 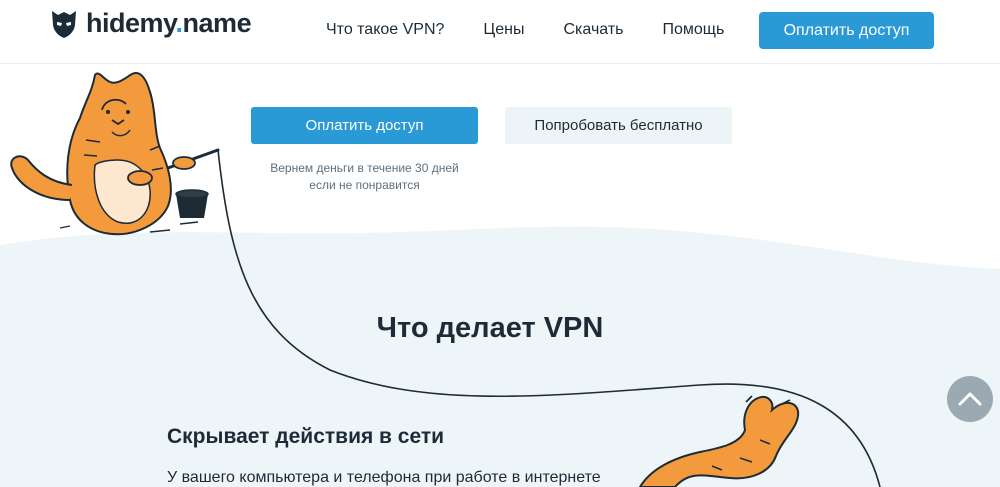 What do you see at coordinates (64, 24) in the screenshot?
I see `shield-mask-icon` at bounding box center [64, 24].